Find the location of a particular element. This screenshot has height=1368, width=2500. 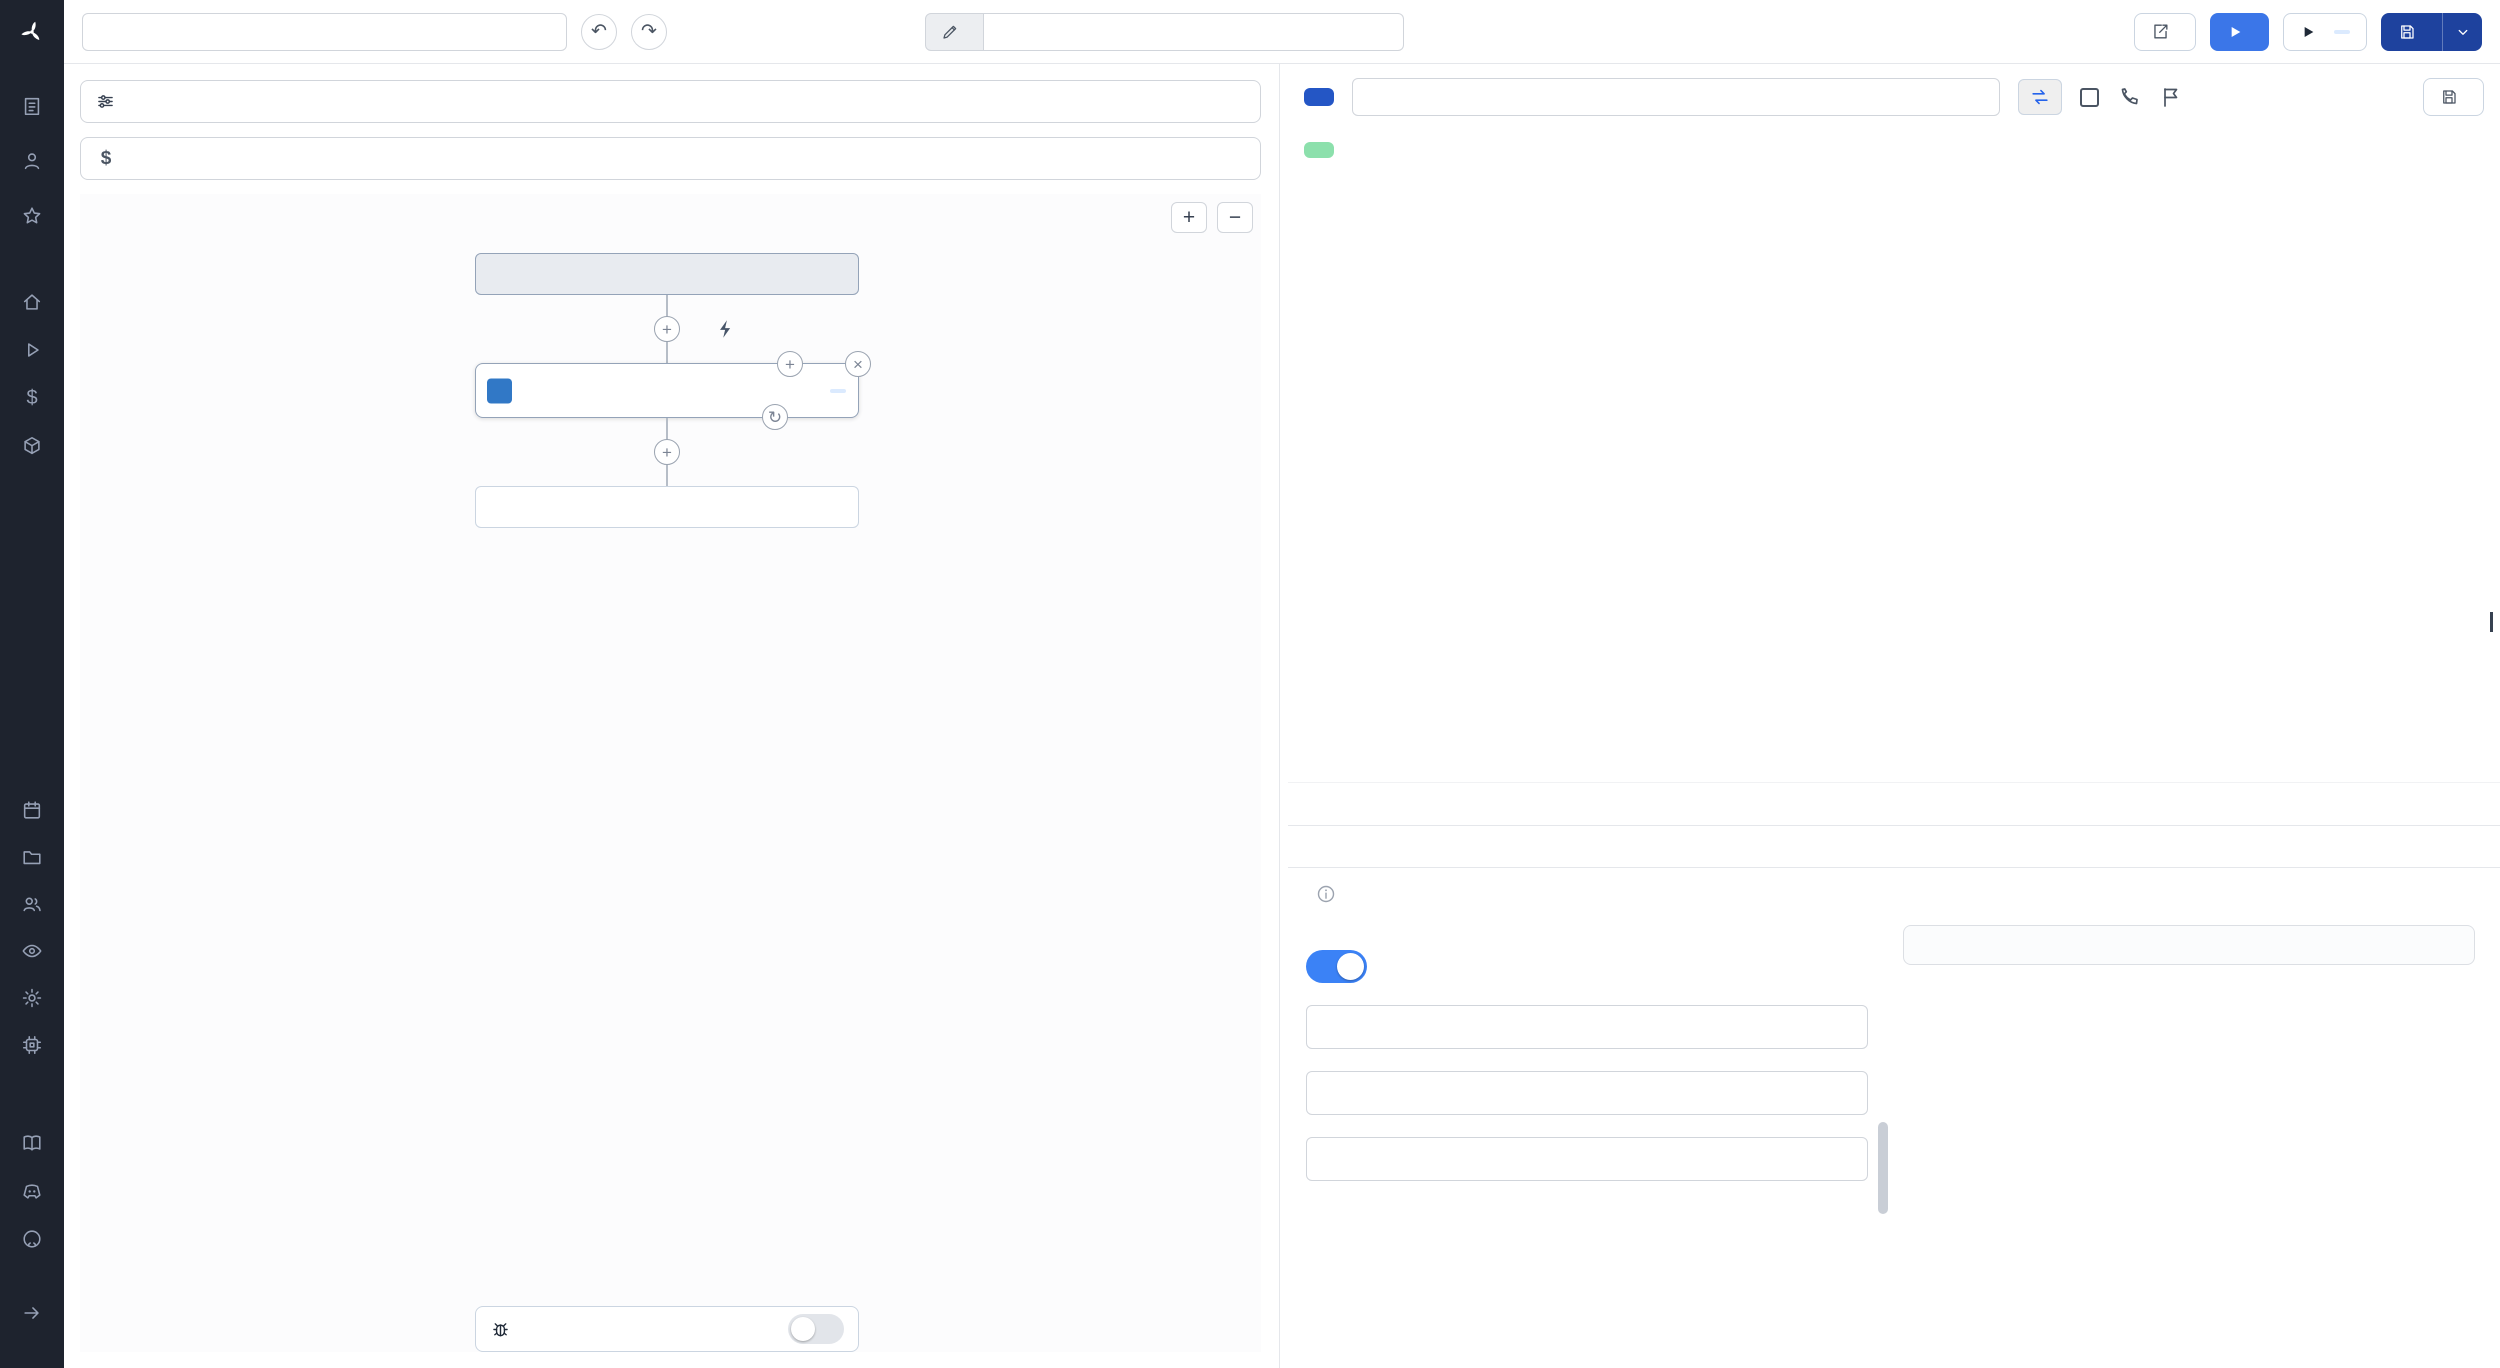

undo-button: ↶ is located at coordinates (599, 31).